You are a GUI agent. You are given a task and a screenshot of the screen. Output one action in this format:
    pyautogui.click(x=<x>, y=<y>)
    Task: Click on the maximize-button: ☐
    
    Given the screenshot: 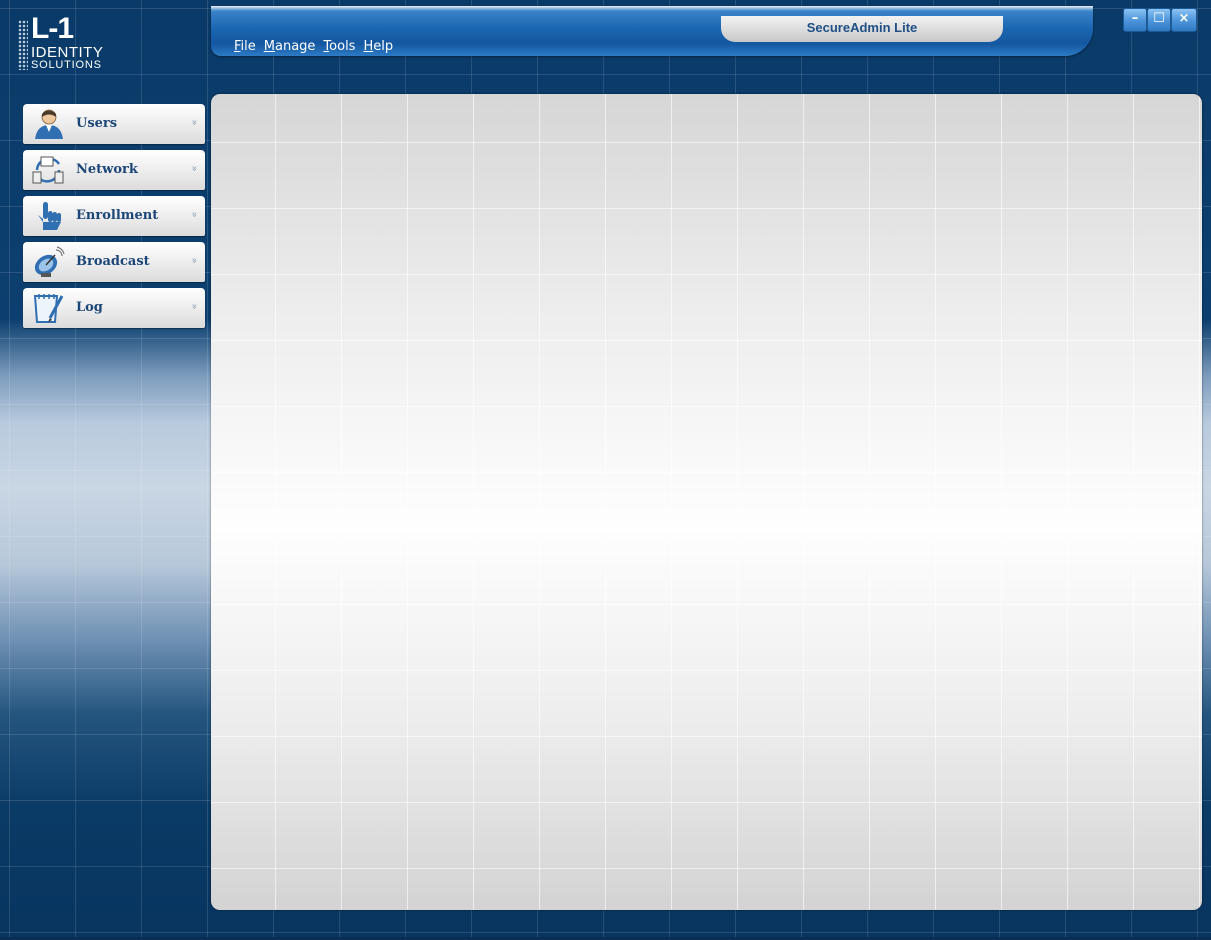 What is the action you would take?
    pyautogui.click(x=1159, y=20)
    